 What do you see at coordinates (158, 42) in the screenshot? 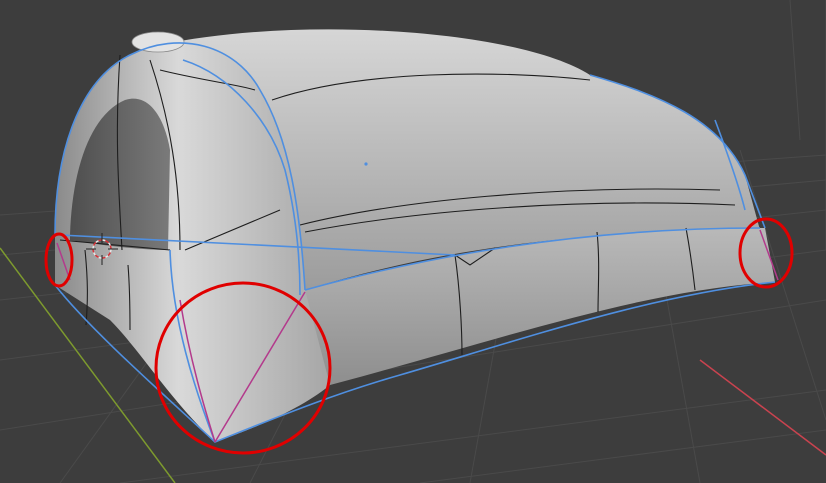
I see `mesh-top-knob` at bounding box center [158, 42].